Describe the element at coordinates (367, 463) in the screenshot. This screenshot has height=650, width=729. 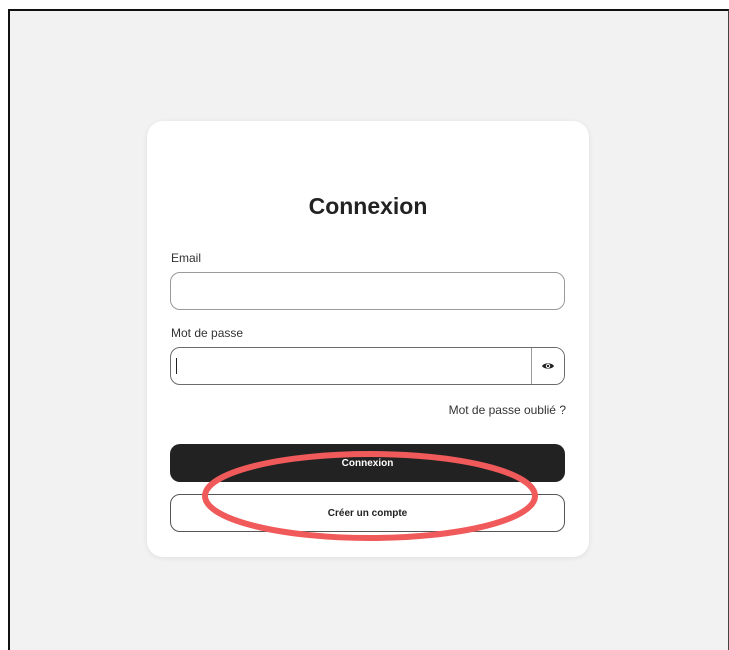
I see `login-button: Connexion` at that location.